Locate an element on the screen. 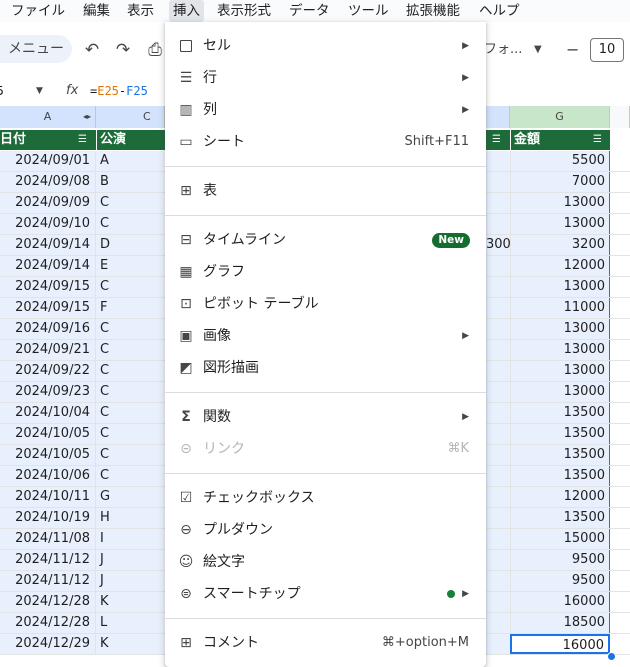  menu-item-cells: セル ▶ is located at coordinates (325, 46).